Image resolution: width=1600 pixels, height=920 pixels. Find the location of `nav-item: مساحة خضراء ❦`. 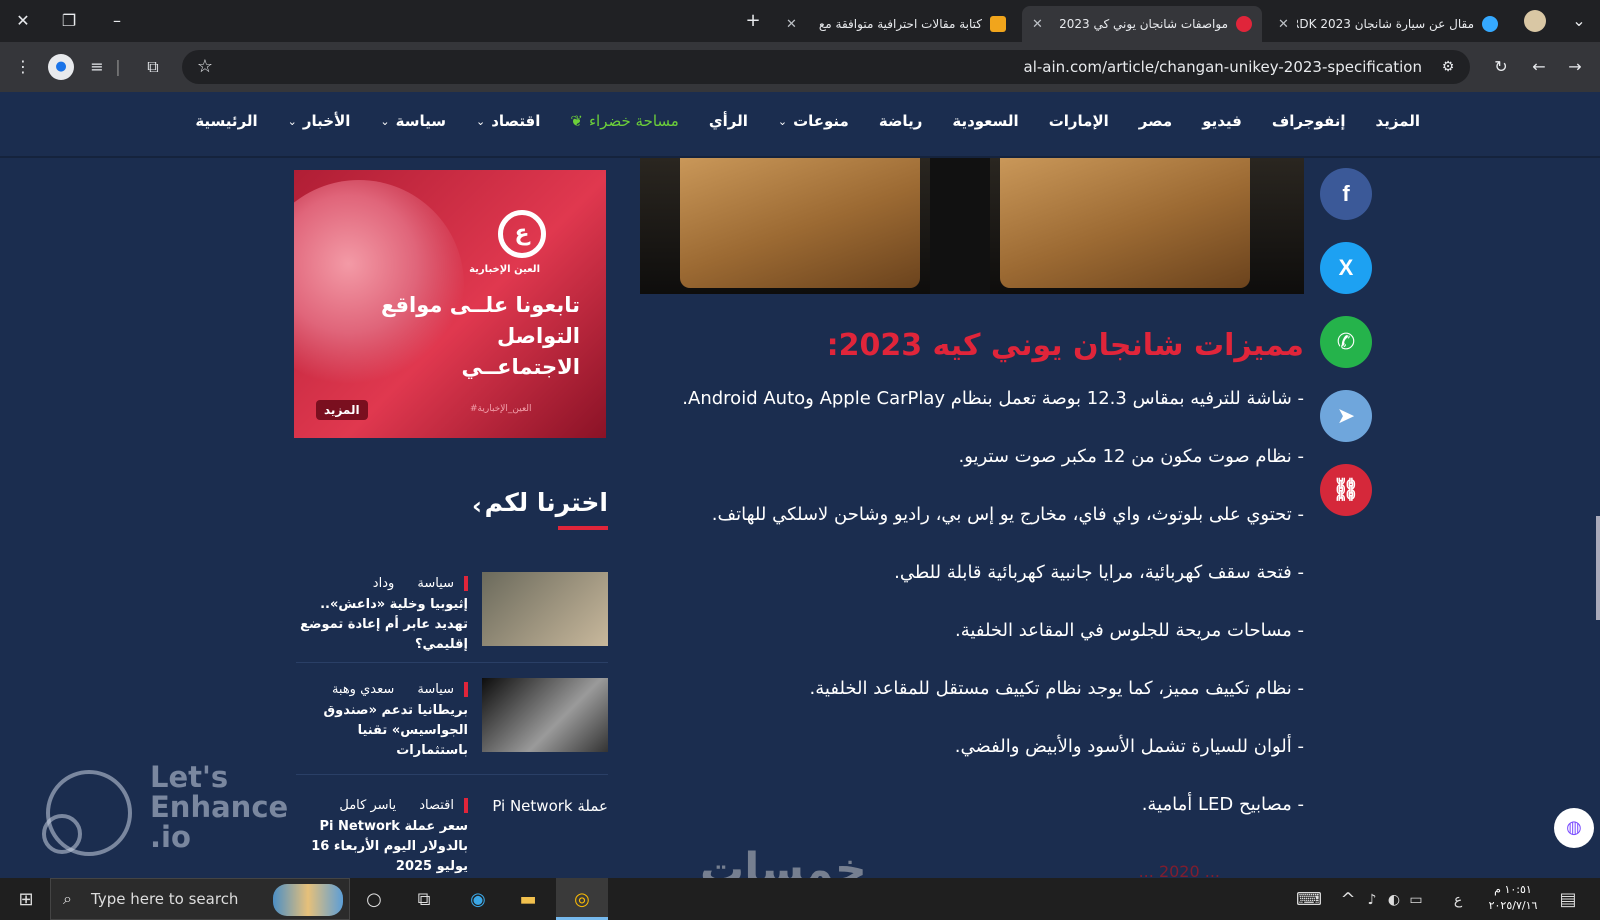

nav-item: مساحة خضراء ❦ is located at coordinates (624, 121).